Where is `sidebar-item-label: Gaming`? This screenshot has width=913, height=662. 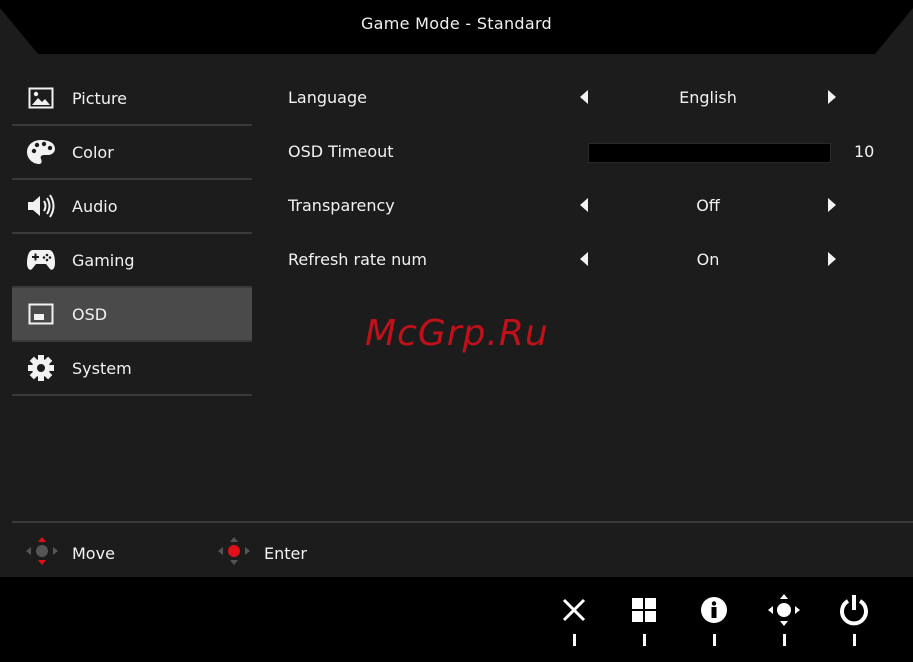
sidebar-item-label: Gaming is located at coordinates (103, 260).